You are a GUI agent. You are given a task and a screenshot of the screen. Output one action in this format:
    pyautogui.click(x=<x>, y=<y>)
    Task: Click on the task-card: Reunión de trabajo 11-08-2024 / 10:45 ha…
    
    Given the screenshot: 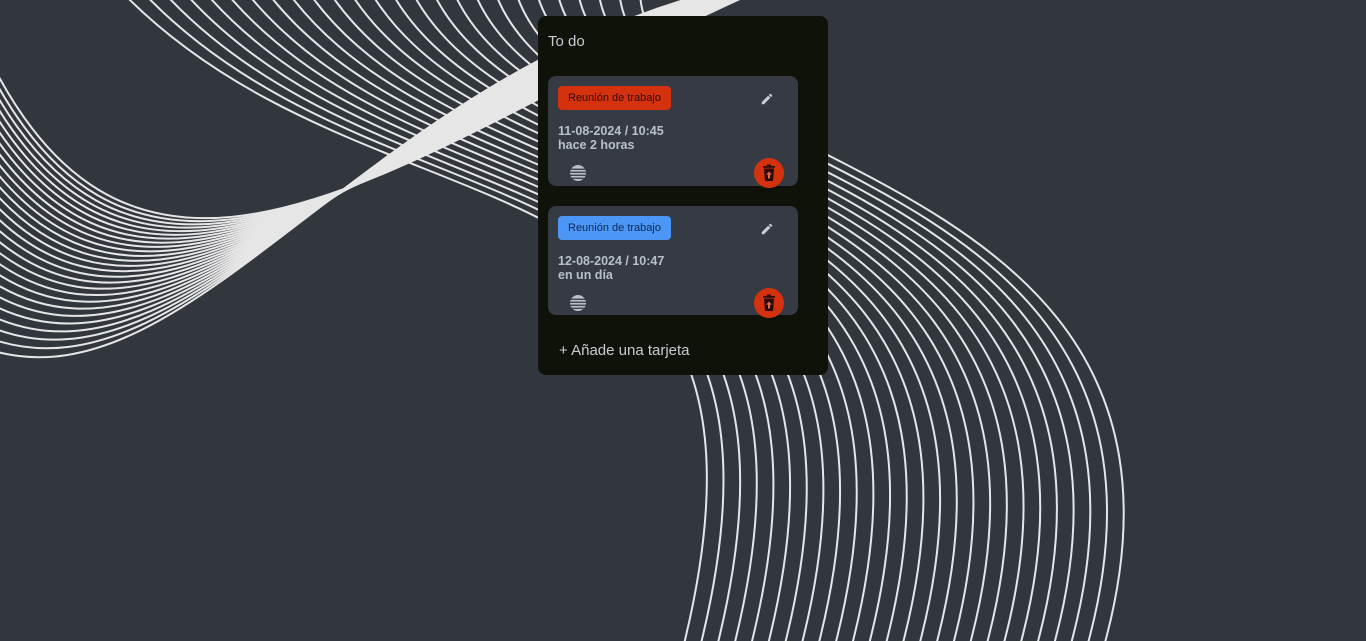 What is the action you would take?
    pyautogui.click(x=673, y=132)
    